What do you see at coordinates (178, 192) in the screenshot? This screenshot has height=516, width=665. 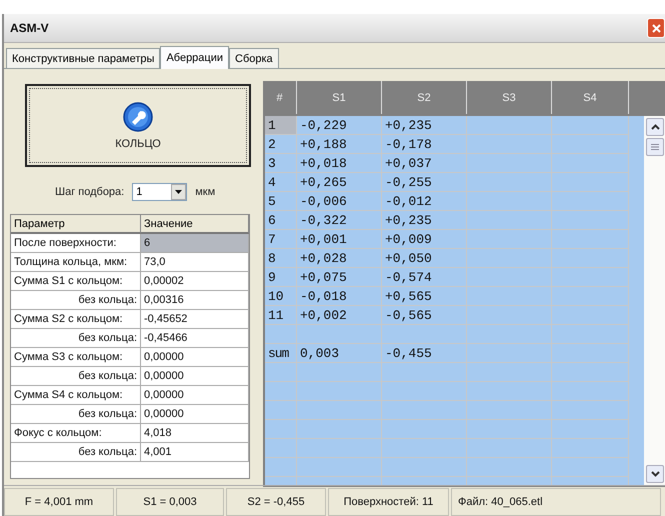 I see `caret-icon` at bounding box center [178, 192].